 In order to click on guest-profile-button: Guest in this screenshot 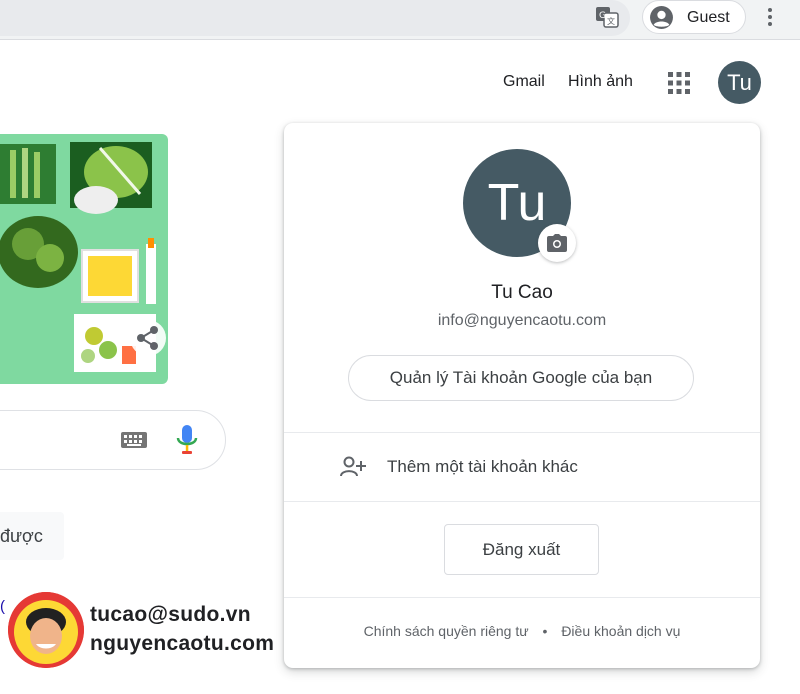, I will do `click(694, 17)`.